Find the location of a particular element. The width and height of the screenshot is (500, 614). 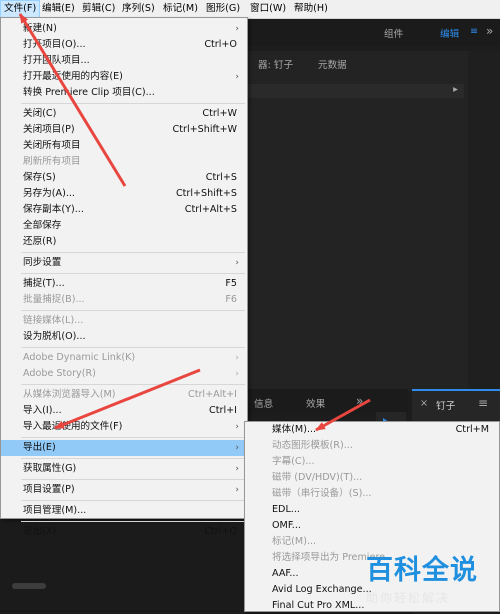

menu-graphics: 图形(G) is located at coordinates (223, 9).